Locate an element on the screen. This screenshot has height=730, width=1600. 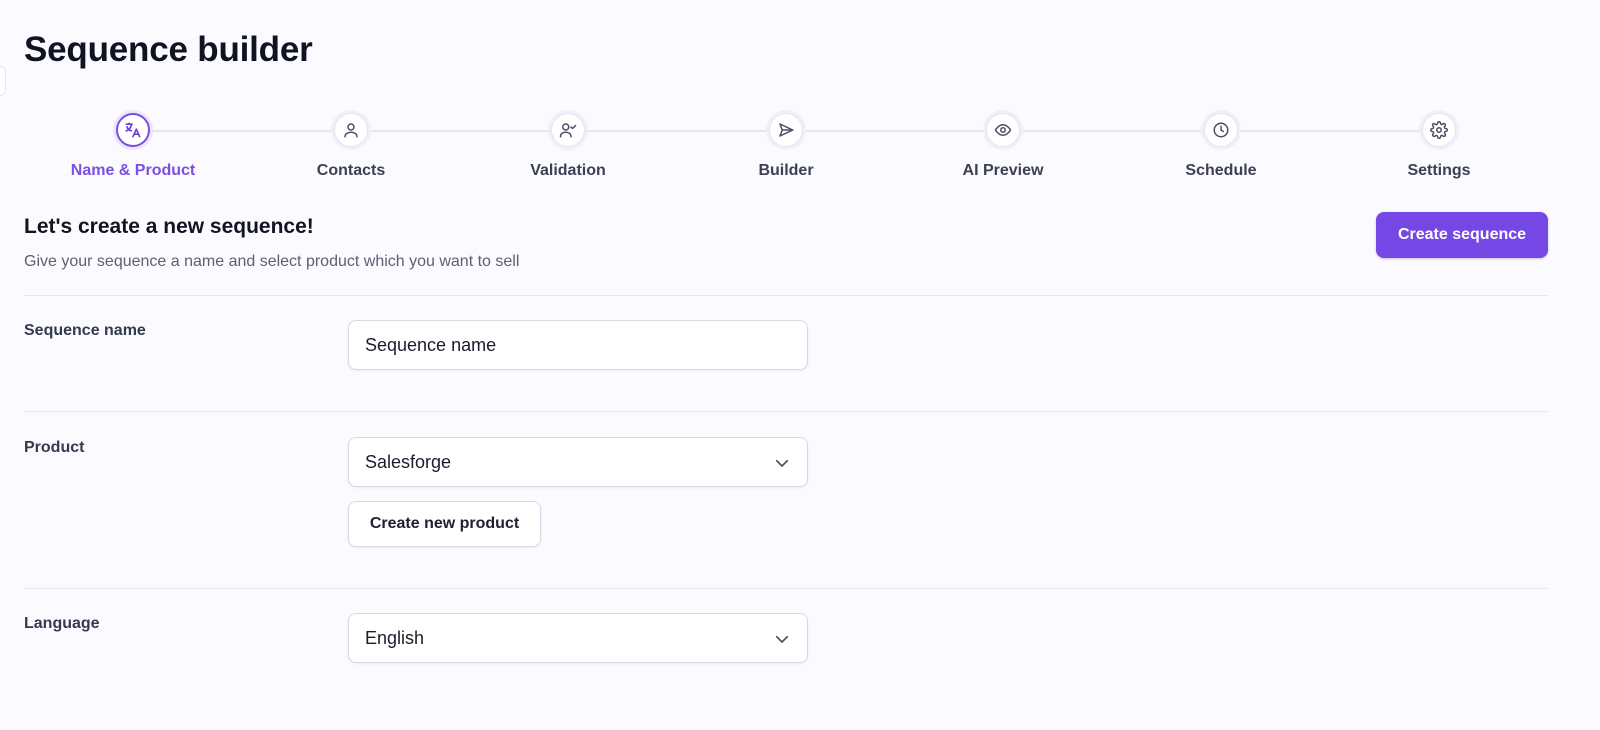
product-label: Product is located at coordinates (54, 447).